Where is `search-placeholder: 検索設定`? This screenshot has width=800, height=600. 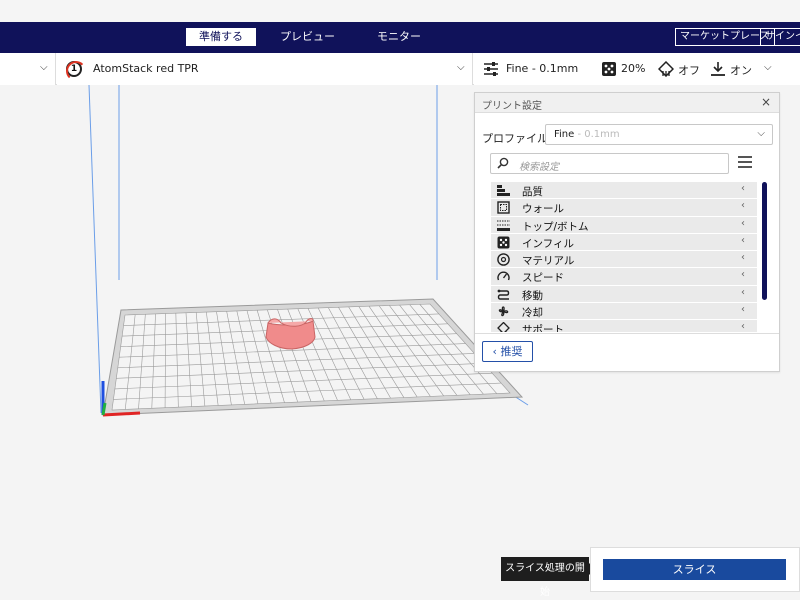
search-placeholder: 検索設定 is located at coordinates (539, 167).